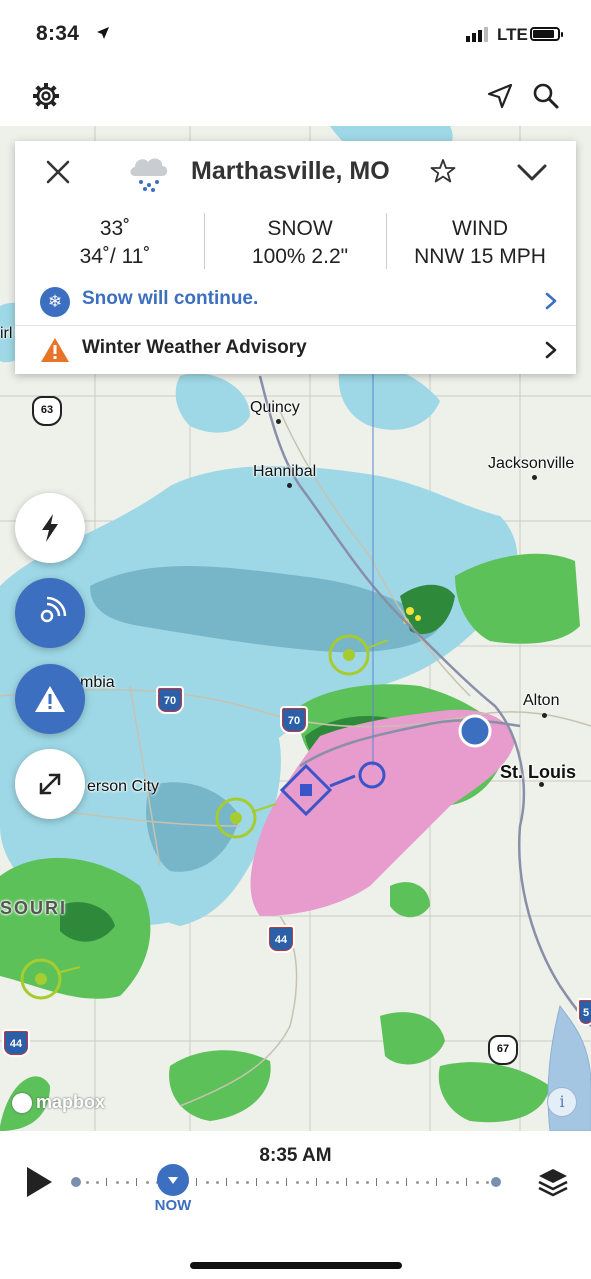  I want to click on radar-button, so click(50, 613).